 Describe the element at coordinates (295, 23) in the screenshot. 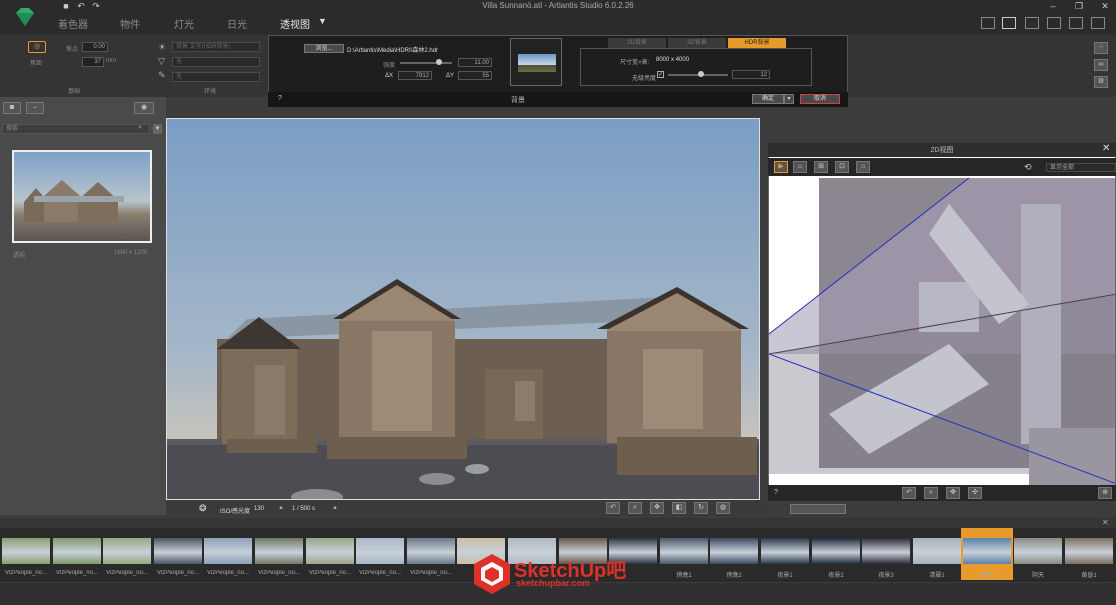

I see `tab-perspectives: 透视图` at that location.